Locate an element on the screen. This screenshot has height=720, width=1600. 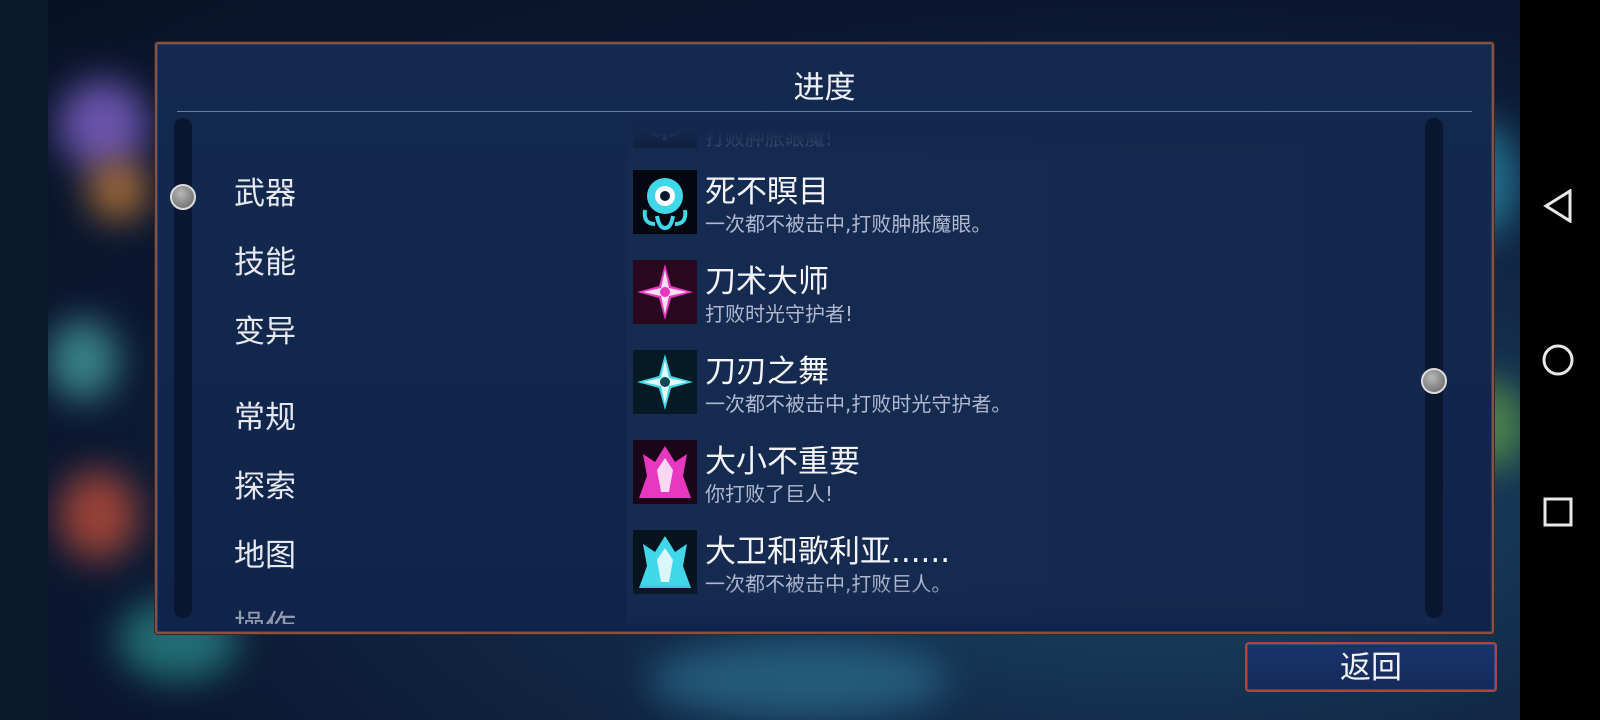
category-mutations: 变异 is located at coordinates (265, 328).